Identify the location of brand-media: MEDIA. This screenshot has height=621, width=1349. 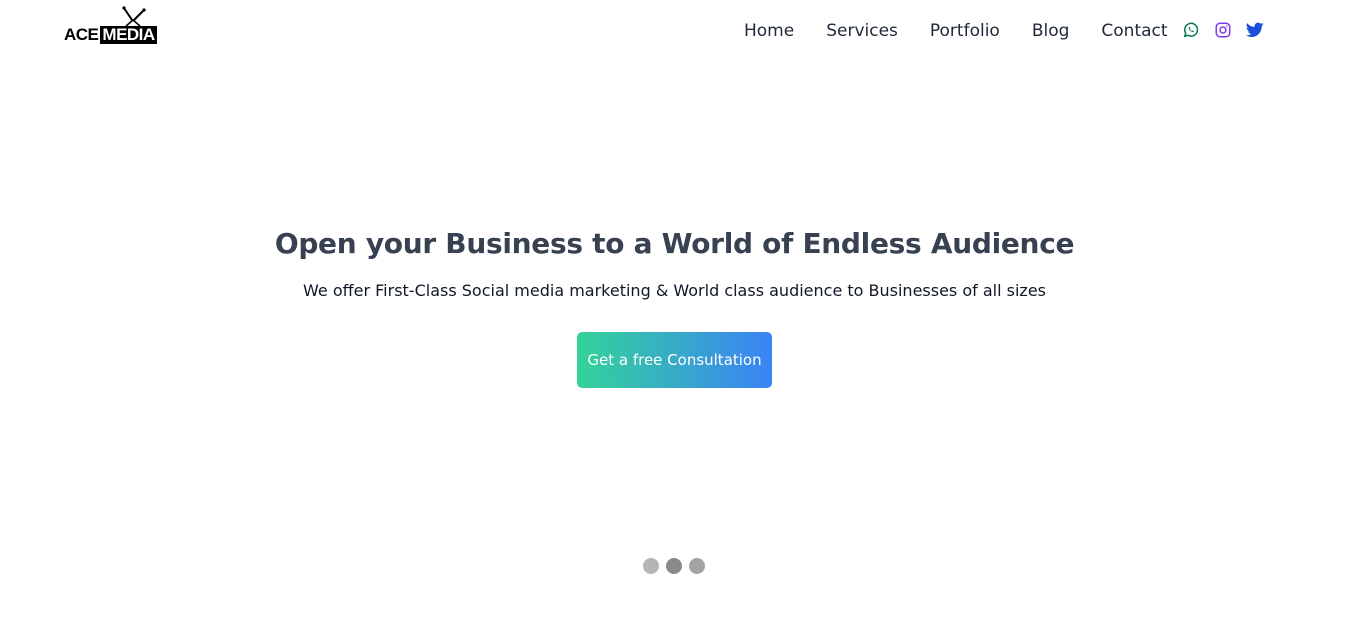
(128, 34).